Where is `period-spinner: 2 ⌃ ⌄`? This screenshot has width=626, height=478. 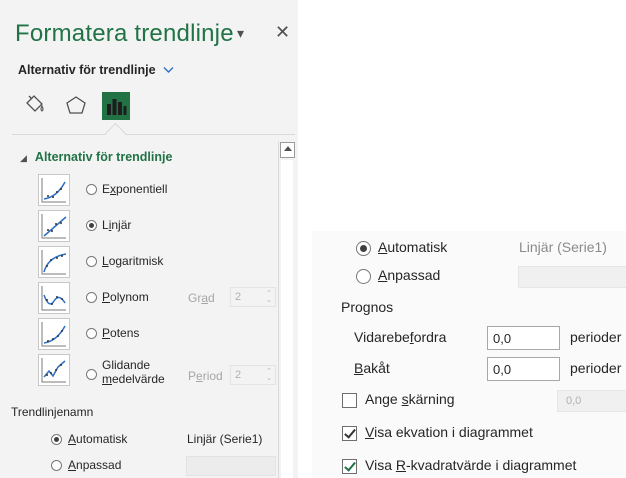
period-spinner: 2 ⌃ ⌄ is located at coordinates (253, 375).